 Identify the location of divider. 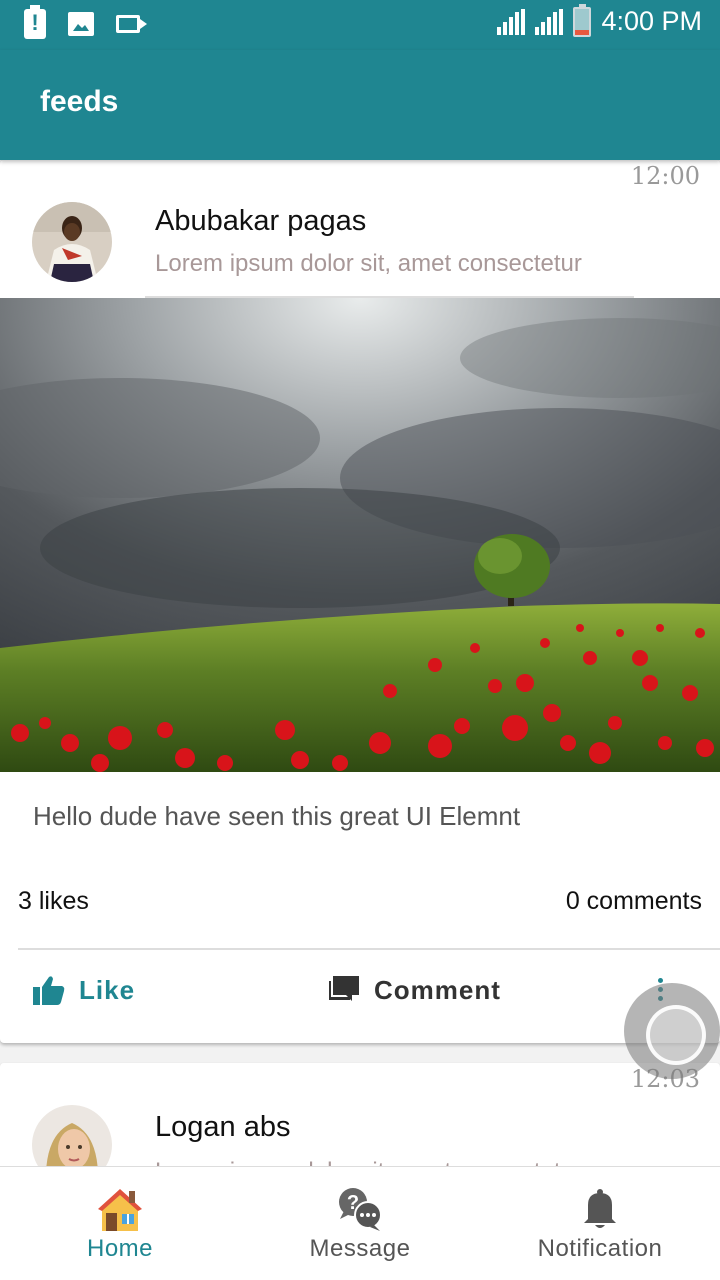
(369, 949).